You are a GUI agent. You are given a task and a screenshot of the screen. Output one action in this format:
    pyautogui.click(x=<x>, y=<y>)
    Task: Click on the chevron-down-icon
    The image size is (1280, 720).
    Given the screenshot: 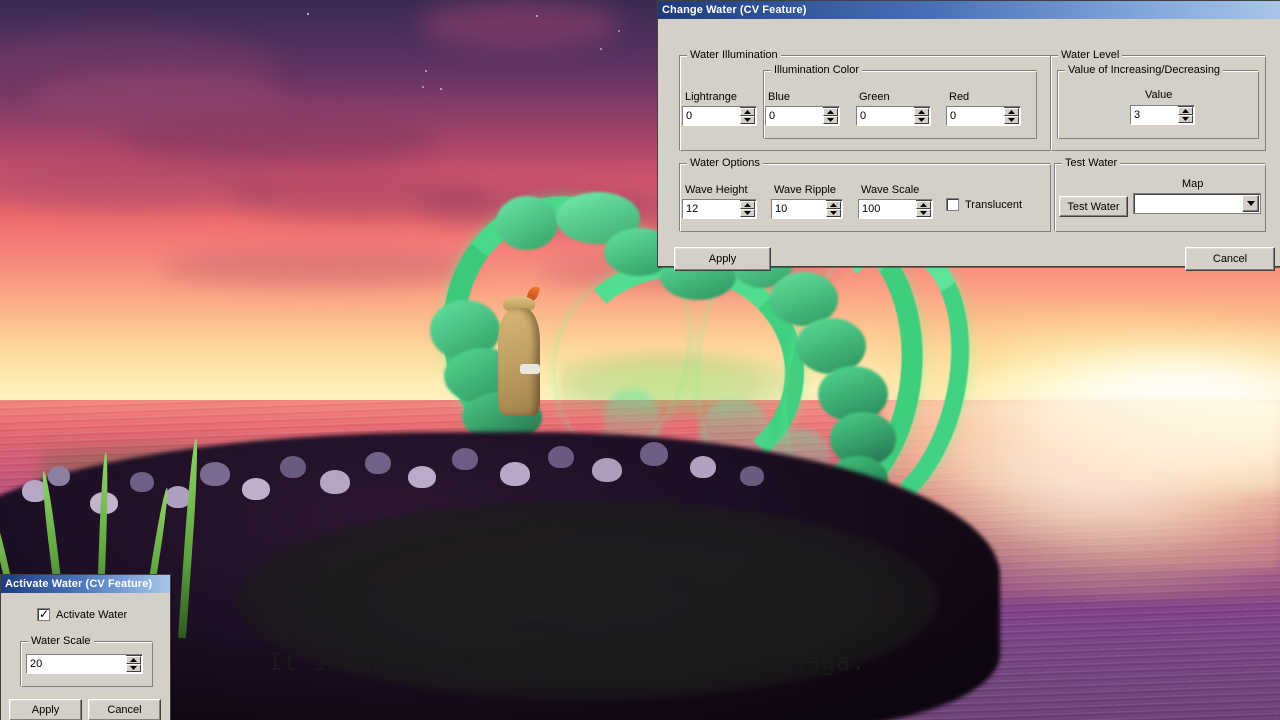 What is the action you would take?
    pyautogui.click(x=1250, y=203)
    